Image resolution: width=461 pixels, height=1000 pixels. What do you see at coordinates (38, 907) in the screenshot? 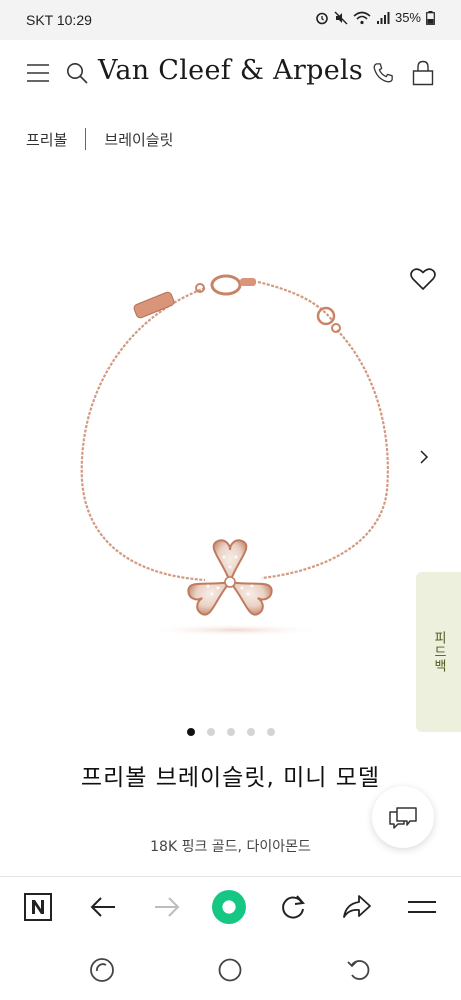
I see `naver-home-icon` at bounding box center [38, 907].